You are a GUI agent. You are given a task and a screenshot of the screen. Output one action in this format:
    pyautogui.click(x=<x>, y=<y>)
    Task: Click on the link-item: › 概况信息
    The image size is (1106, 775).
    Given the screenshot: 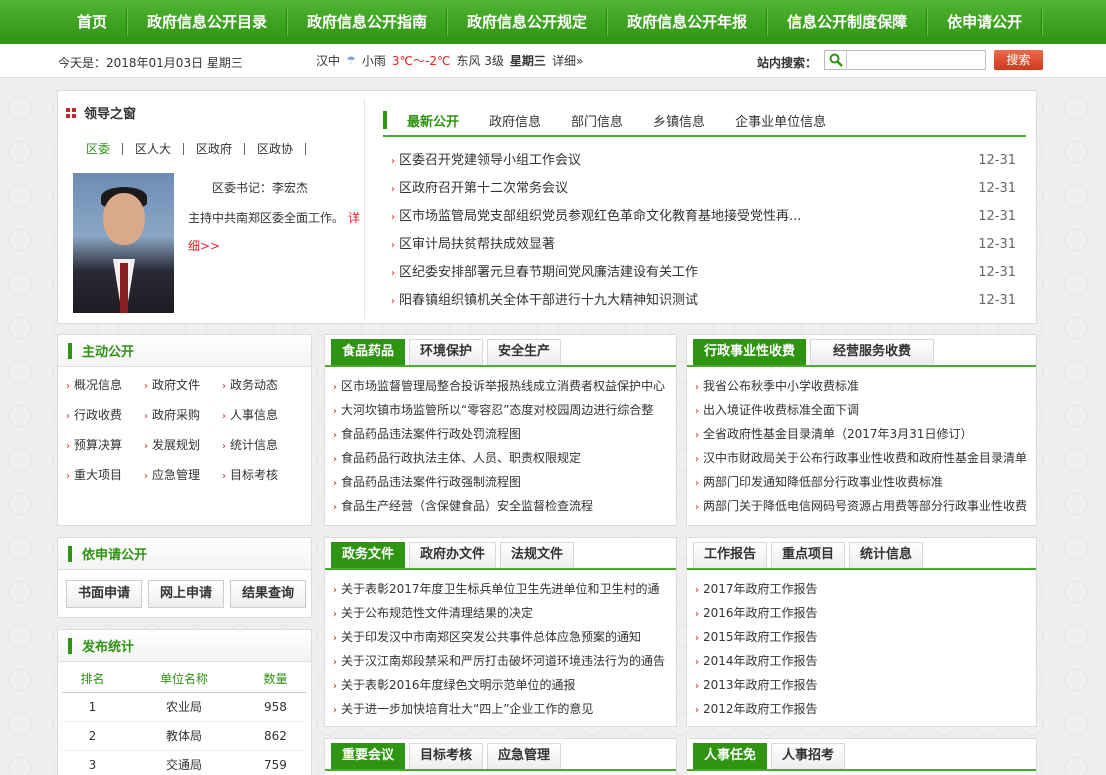 What is the action you would take?
    pyautogui.click(x=105, y=386)
    